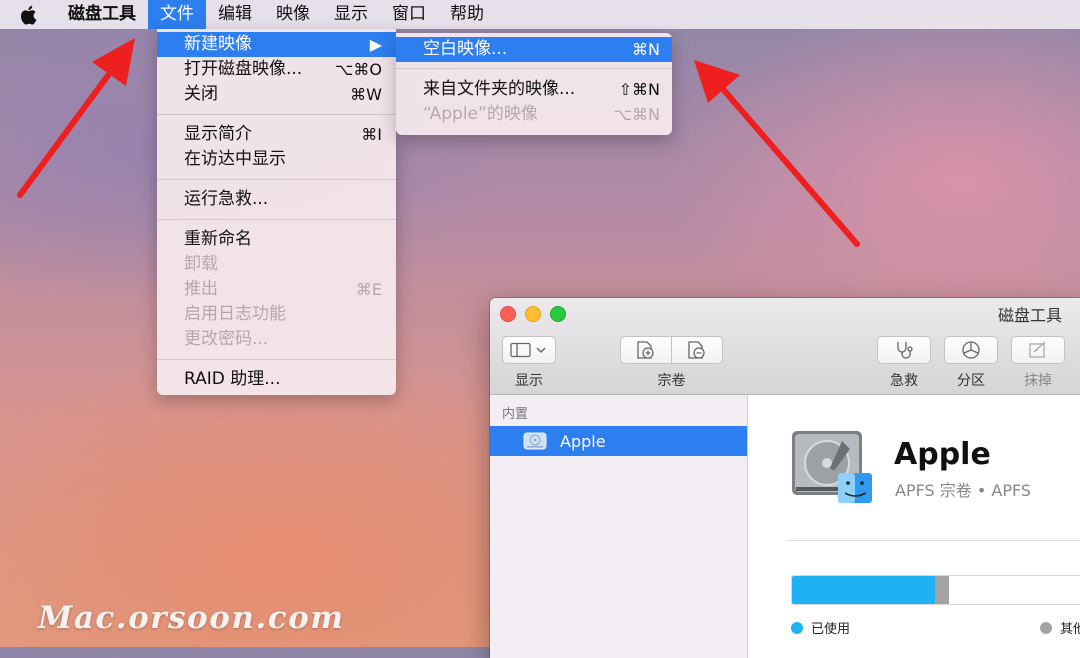  I want to click on used-color-dot, so click(797, 627).